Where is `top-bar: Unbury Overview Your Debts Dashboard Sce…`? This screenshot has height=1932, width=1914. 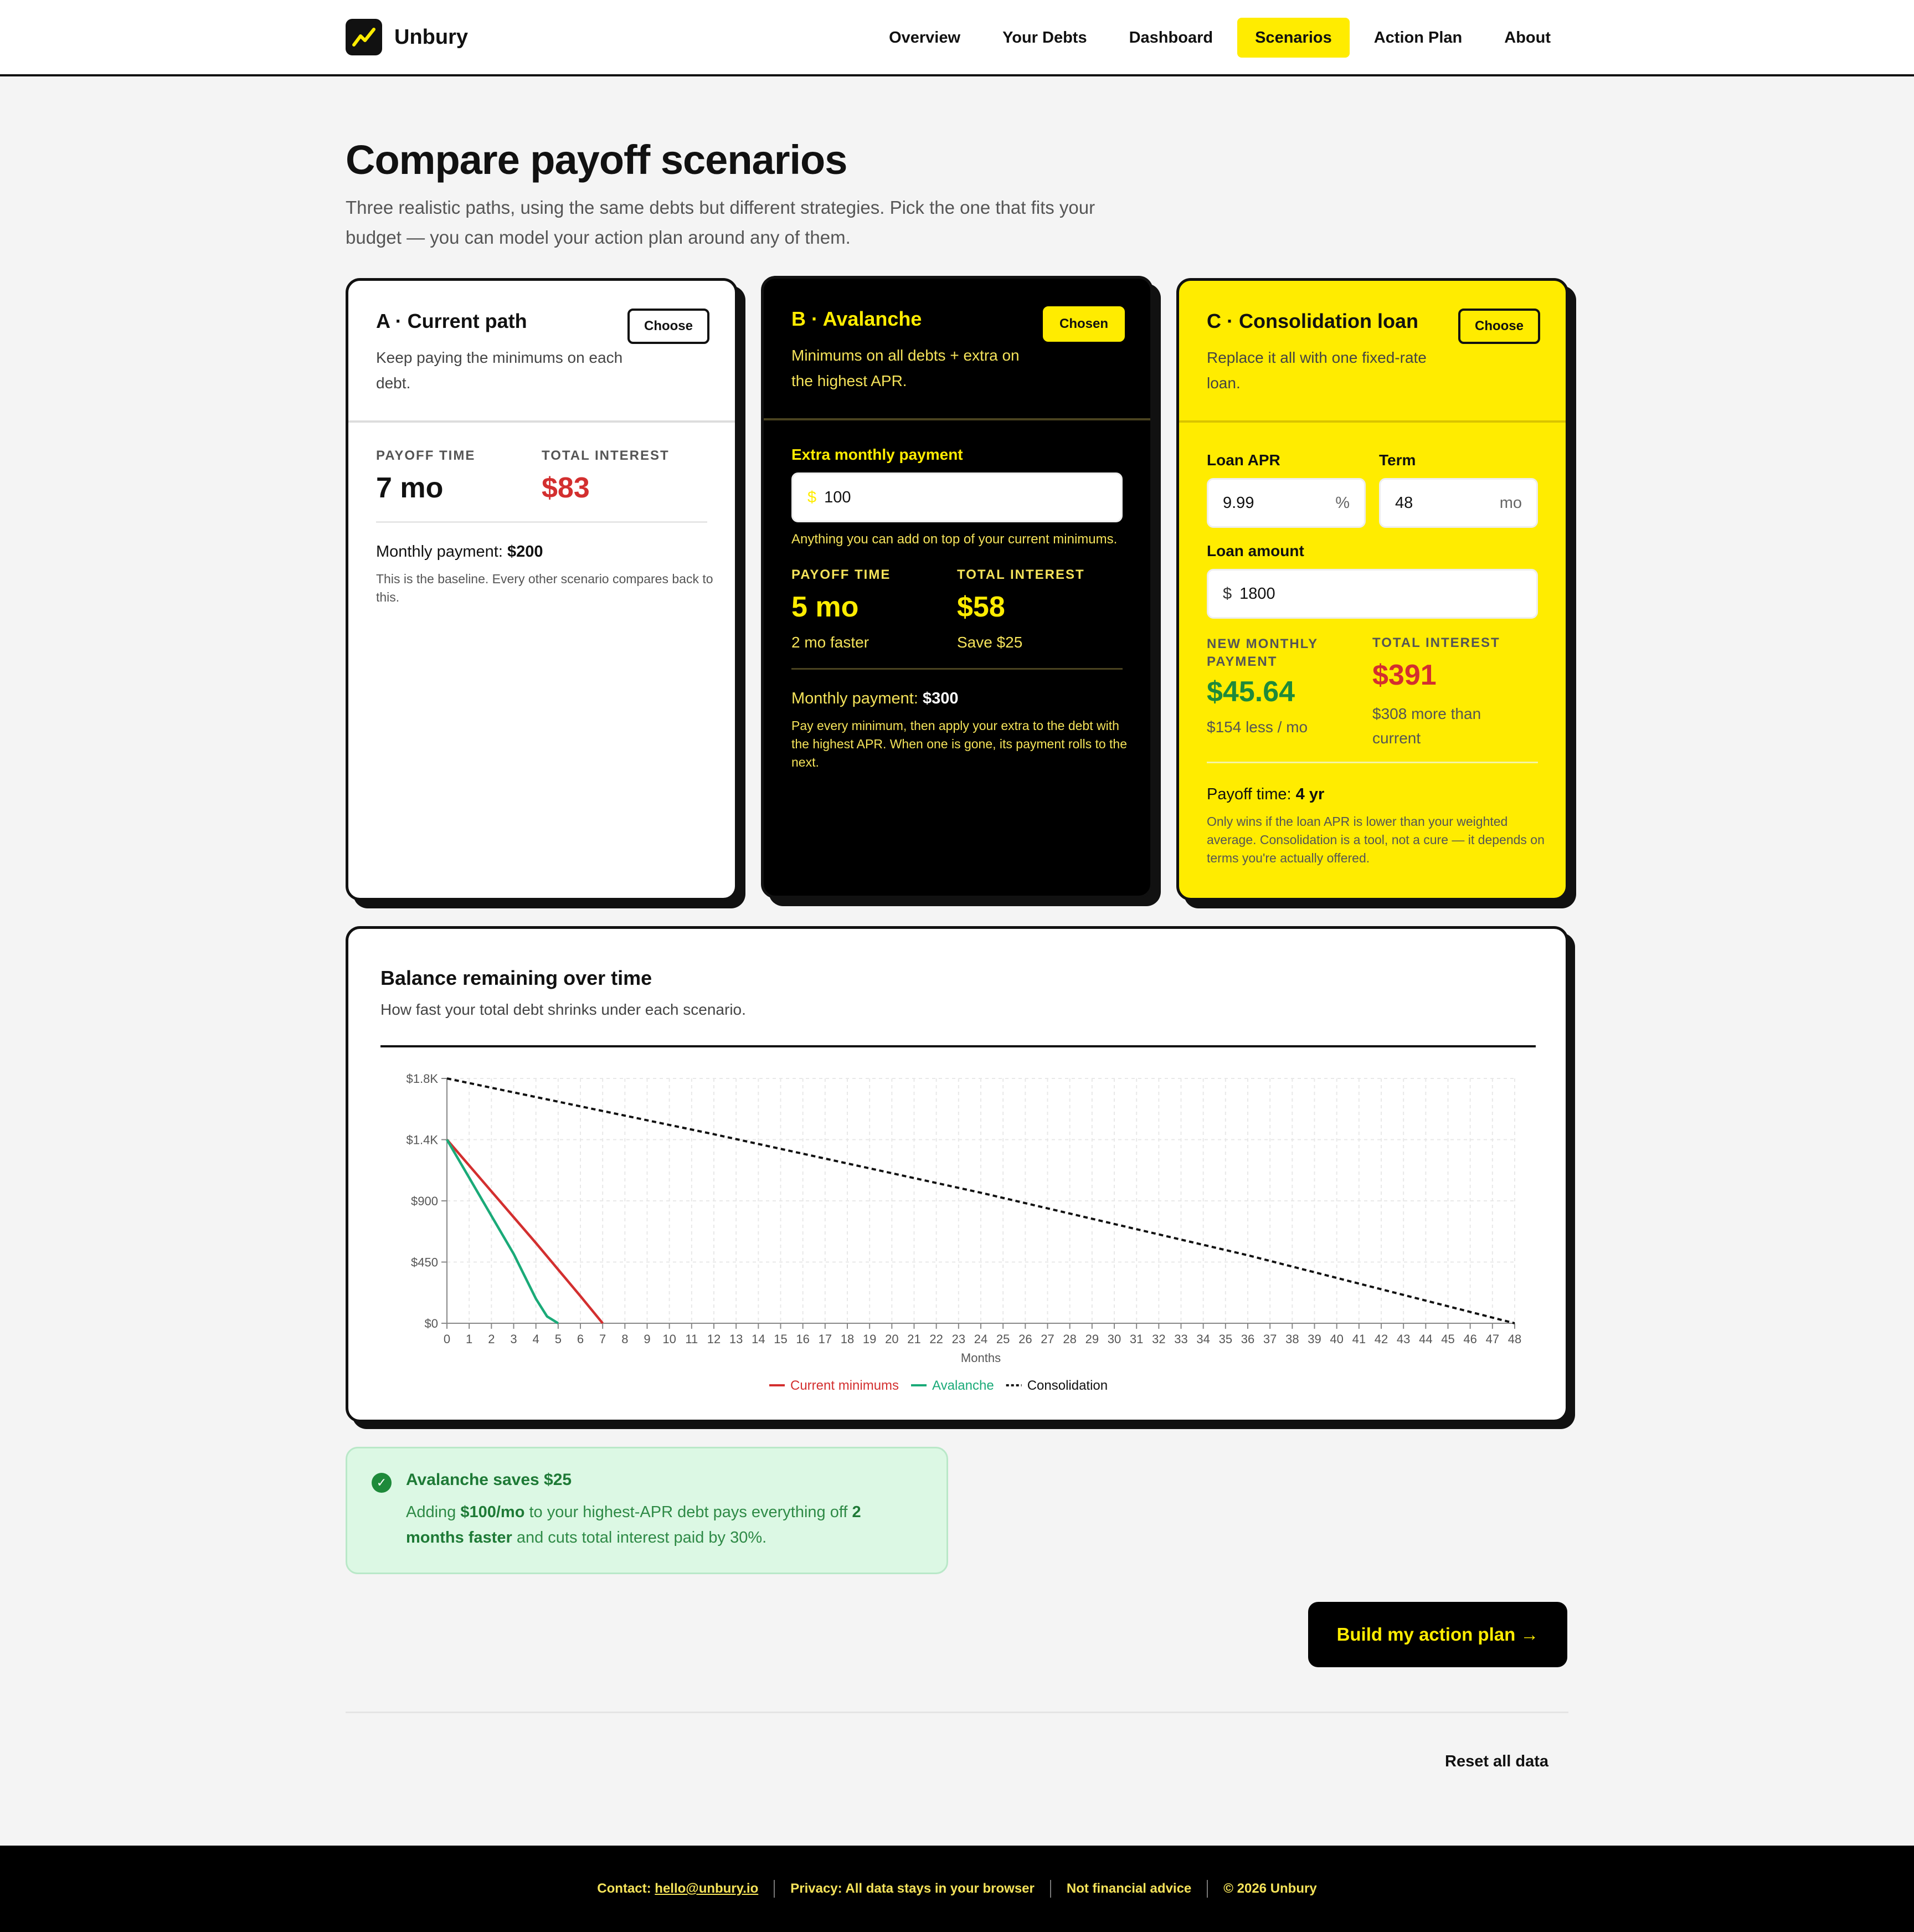 top-bar: Unbury Overview Your Debts Dashboard Sce… is located at coordinates (957, 38).